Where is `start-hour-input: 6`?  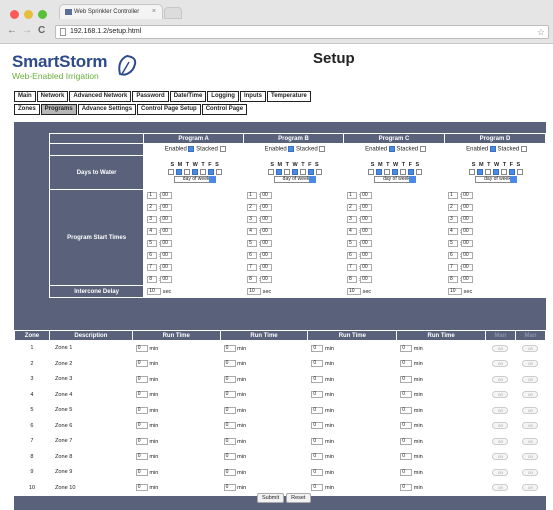
start-hour-input: 6 is located at coordinates (252, 255).